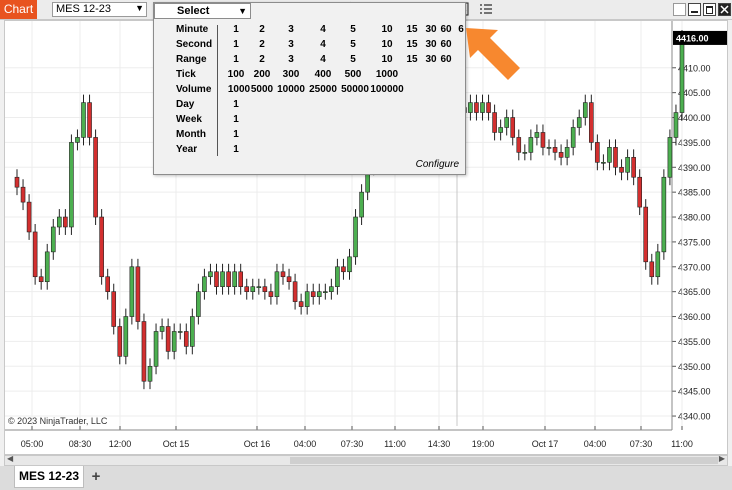  I want to click on more-options-icon, so click(486, 9).